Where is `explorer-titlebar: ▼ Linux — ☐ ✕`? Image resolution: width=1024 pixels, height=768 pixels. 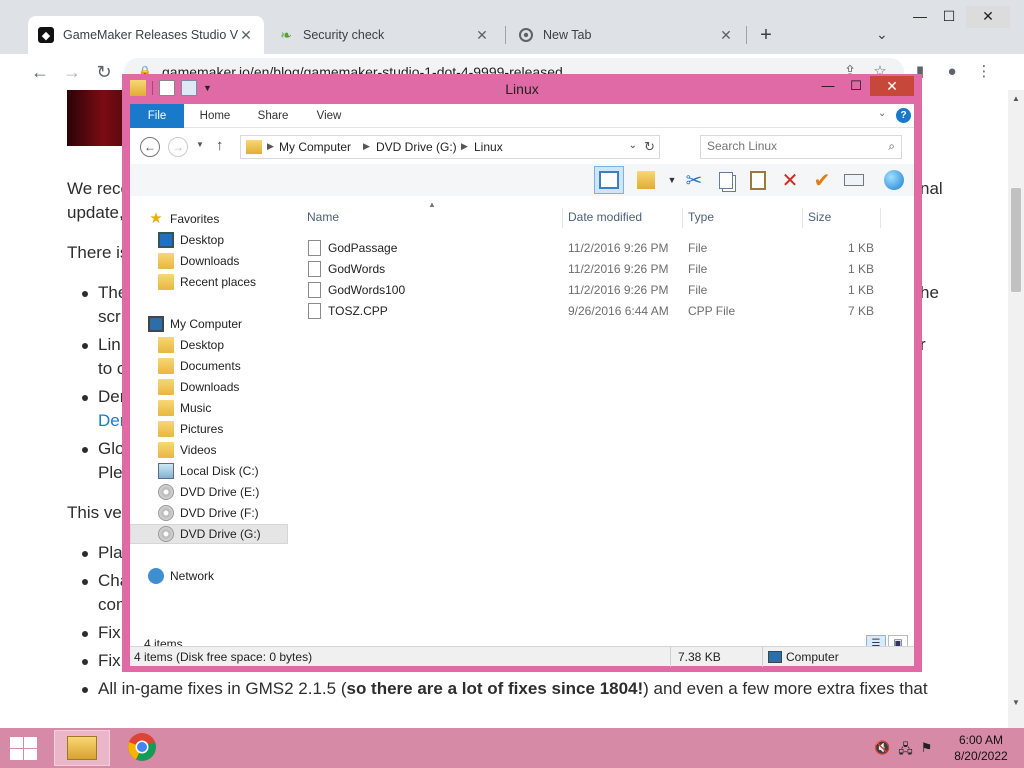
explorer-titlebar: ▼ Linux — ☐ ✕ is located at coordinates (522, 89).